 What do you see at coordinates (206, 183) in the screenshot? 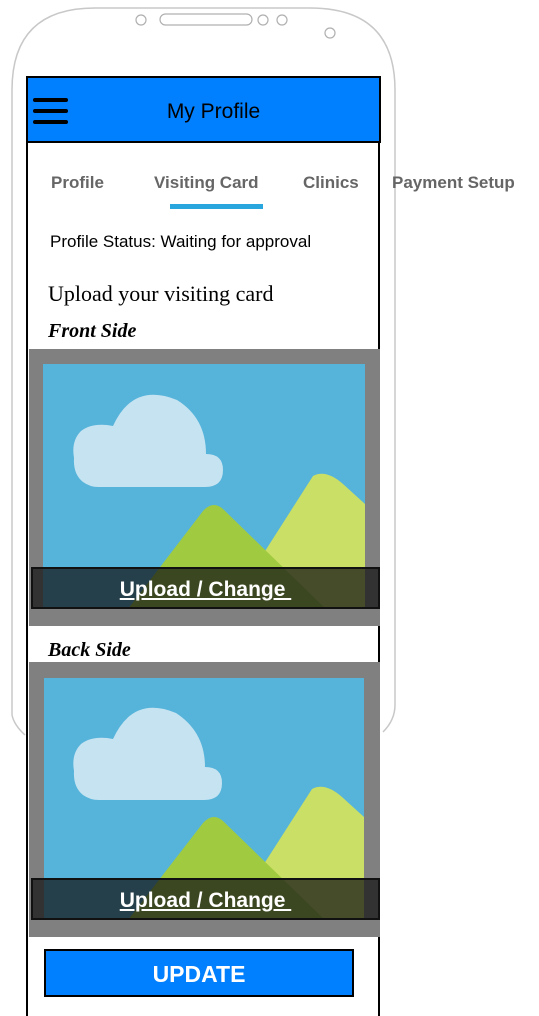
I see `tab-visiting-card: Visiting Card` at bounding box center [206, 183].